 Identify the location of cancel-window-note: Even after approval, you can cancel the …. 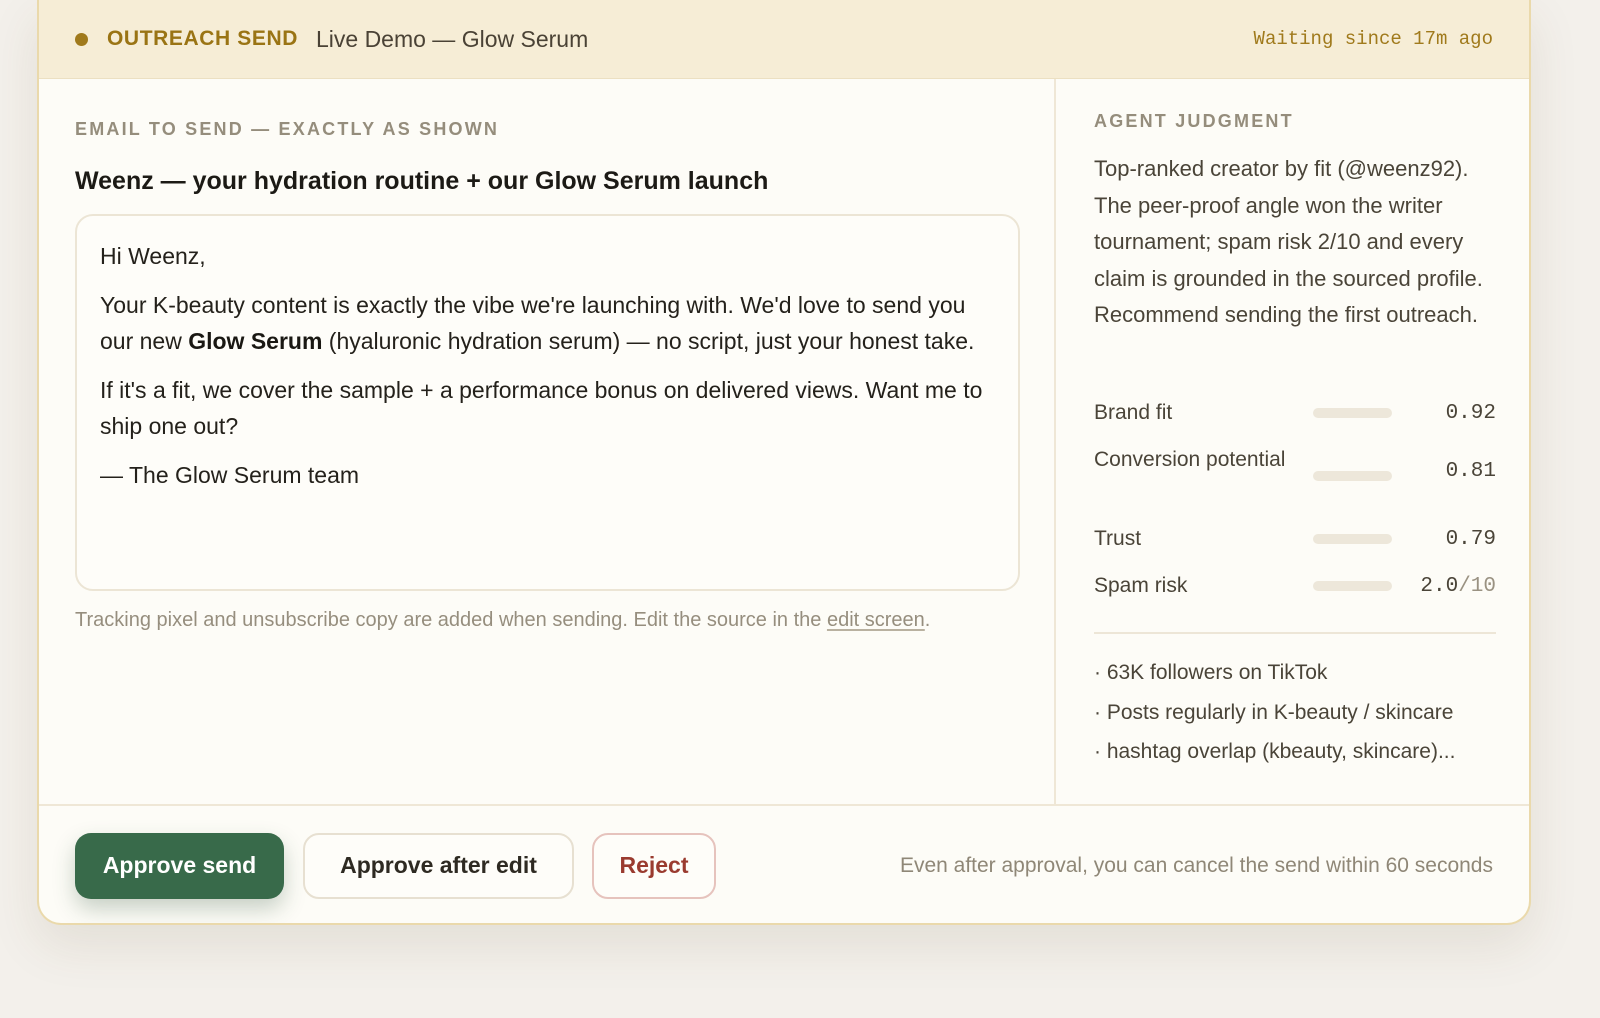
(1196, 865).